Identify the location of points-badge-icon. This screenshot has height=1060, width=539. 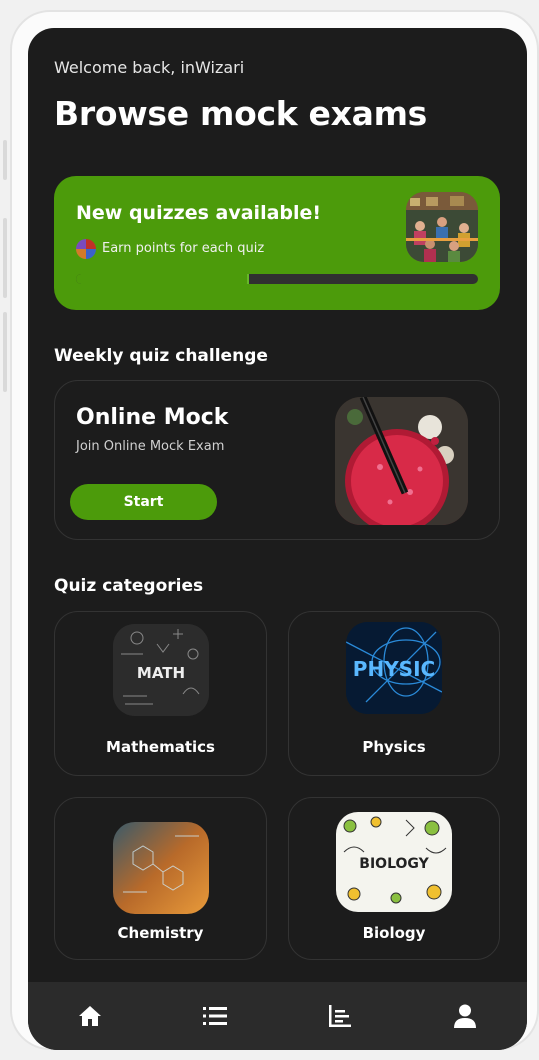
(86, 249).